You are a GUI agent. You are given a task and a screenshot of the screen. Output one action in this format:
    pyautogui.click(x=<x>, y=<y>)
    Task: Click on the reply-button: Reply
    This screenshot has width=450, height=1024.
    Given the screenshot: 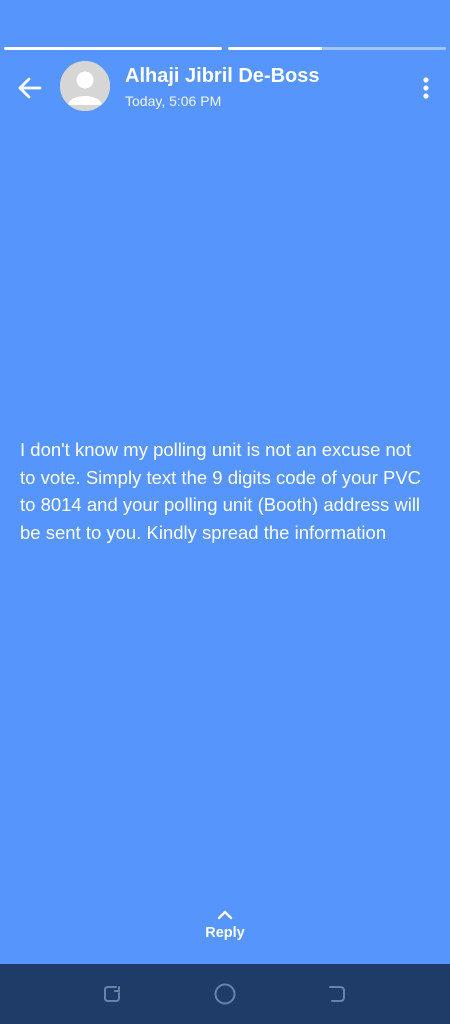 What is the action you would take?
    pyautogui.click(x=225, y=931)
    